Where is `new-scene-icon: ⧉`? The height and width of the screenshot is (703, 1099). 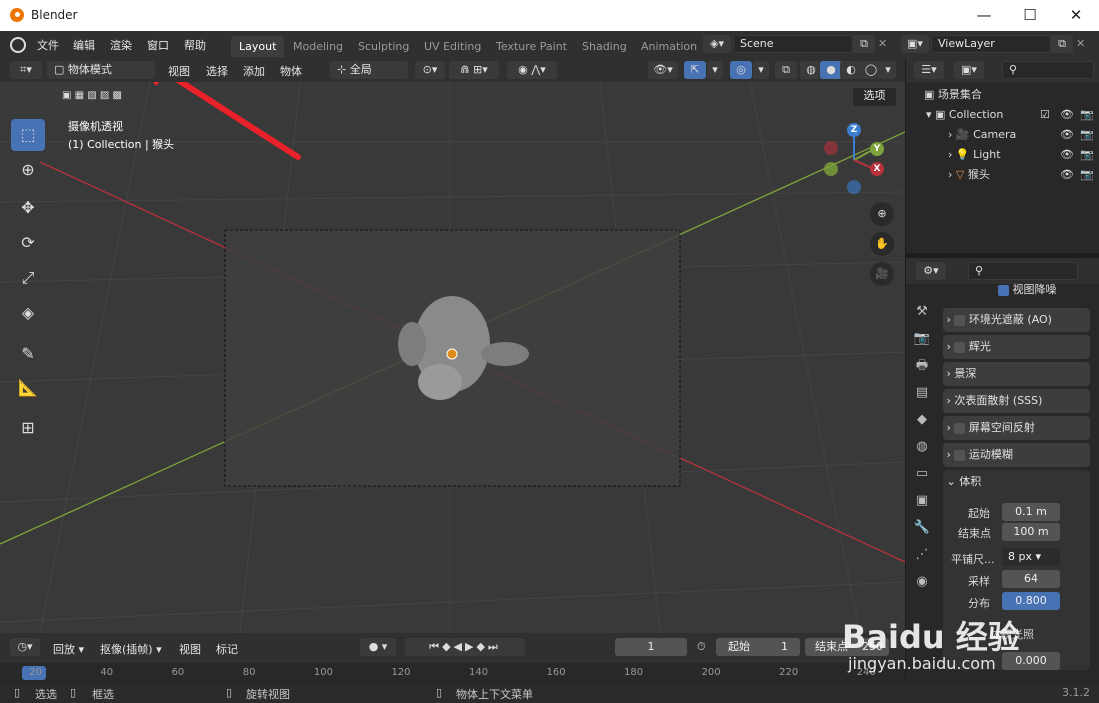 new-scene-icon: ⧉ is located at coordinates (864, 44).